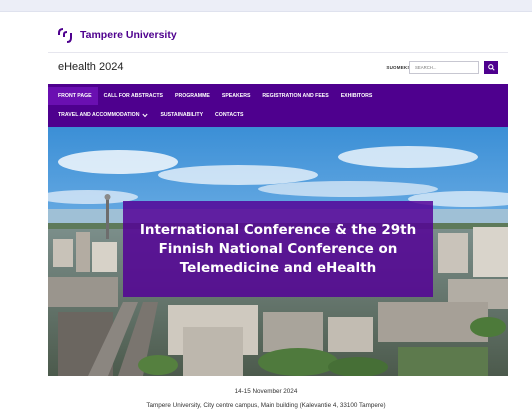  I want to click on search-button, so click(491, 67).